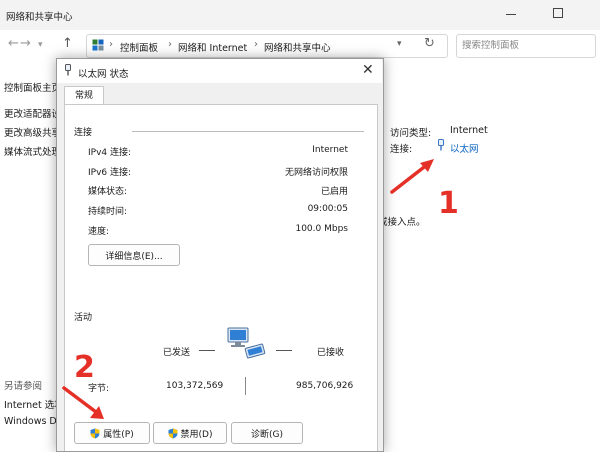 Image resolution: width=600 pixels, height=452 pixels. Describe the element at coordinates (25, 43) in the screenshot. I see `forward-arrow-icon: →` at that location.